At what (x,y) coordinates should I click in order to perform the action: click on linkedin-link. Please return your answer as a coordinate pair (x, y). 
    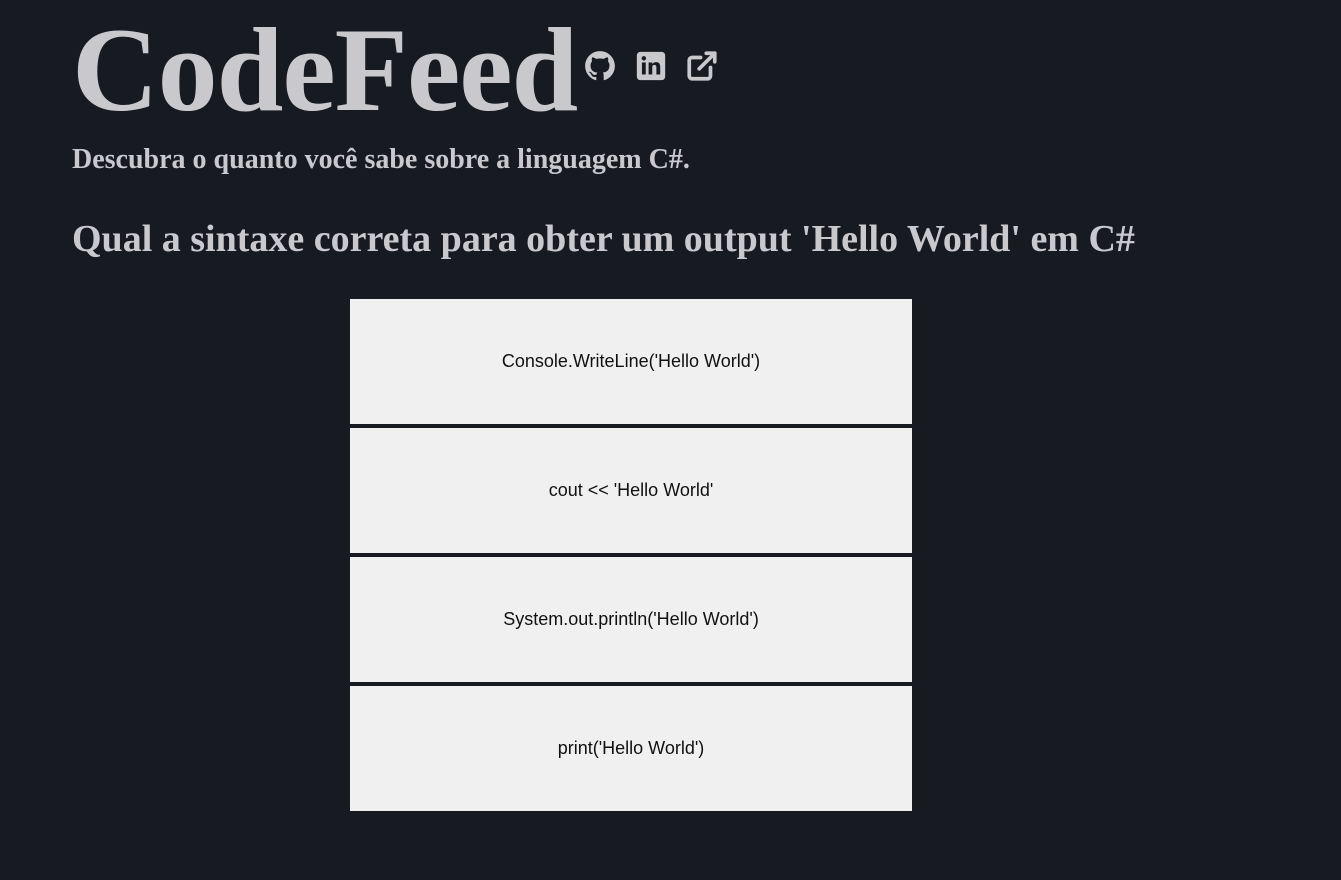
    Looking at the image, I should click on (651, 66).